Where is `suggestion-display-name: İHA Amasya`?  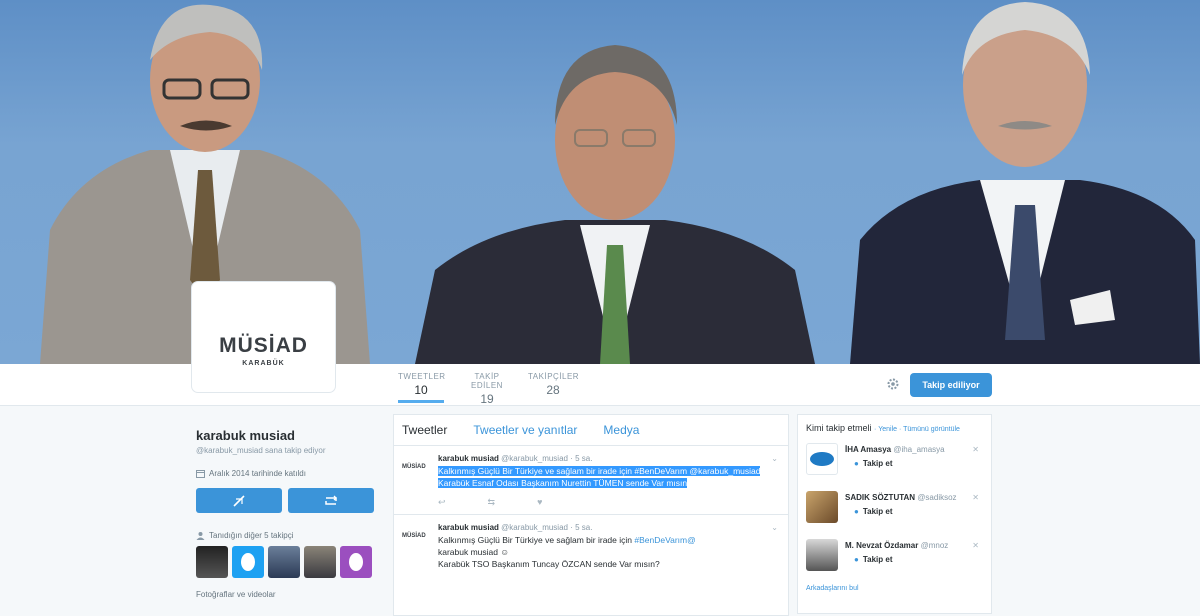
suggestion-display-name: İHA Amasya is located at coordinates (868, 449).